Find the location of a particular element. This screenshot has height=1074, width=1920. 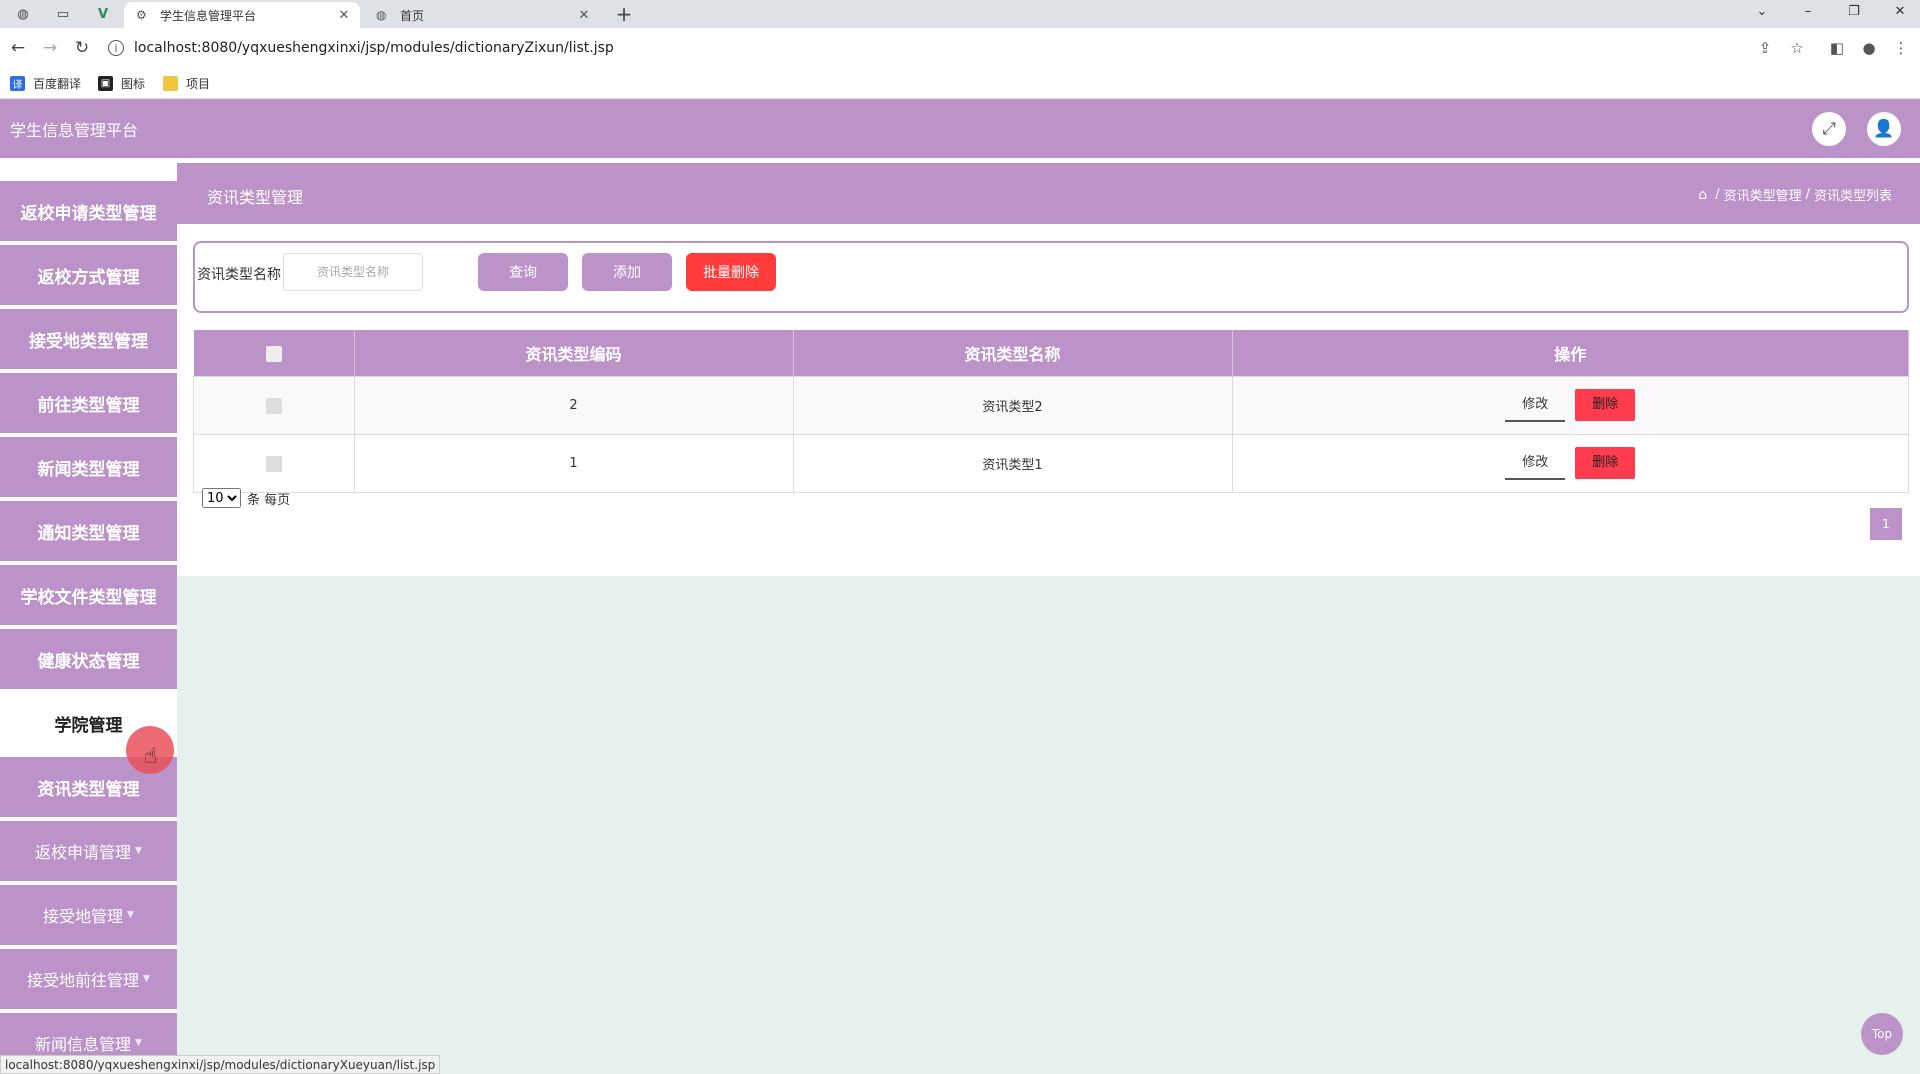

sidebar-item-return-application: 返校申请管理 ▼ is located at coordinates (88, 851).